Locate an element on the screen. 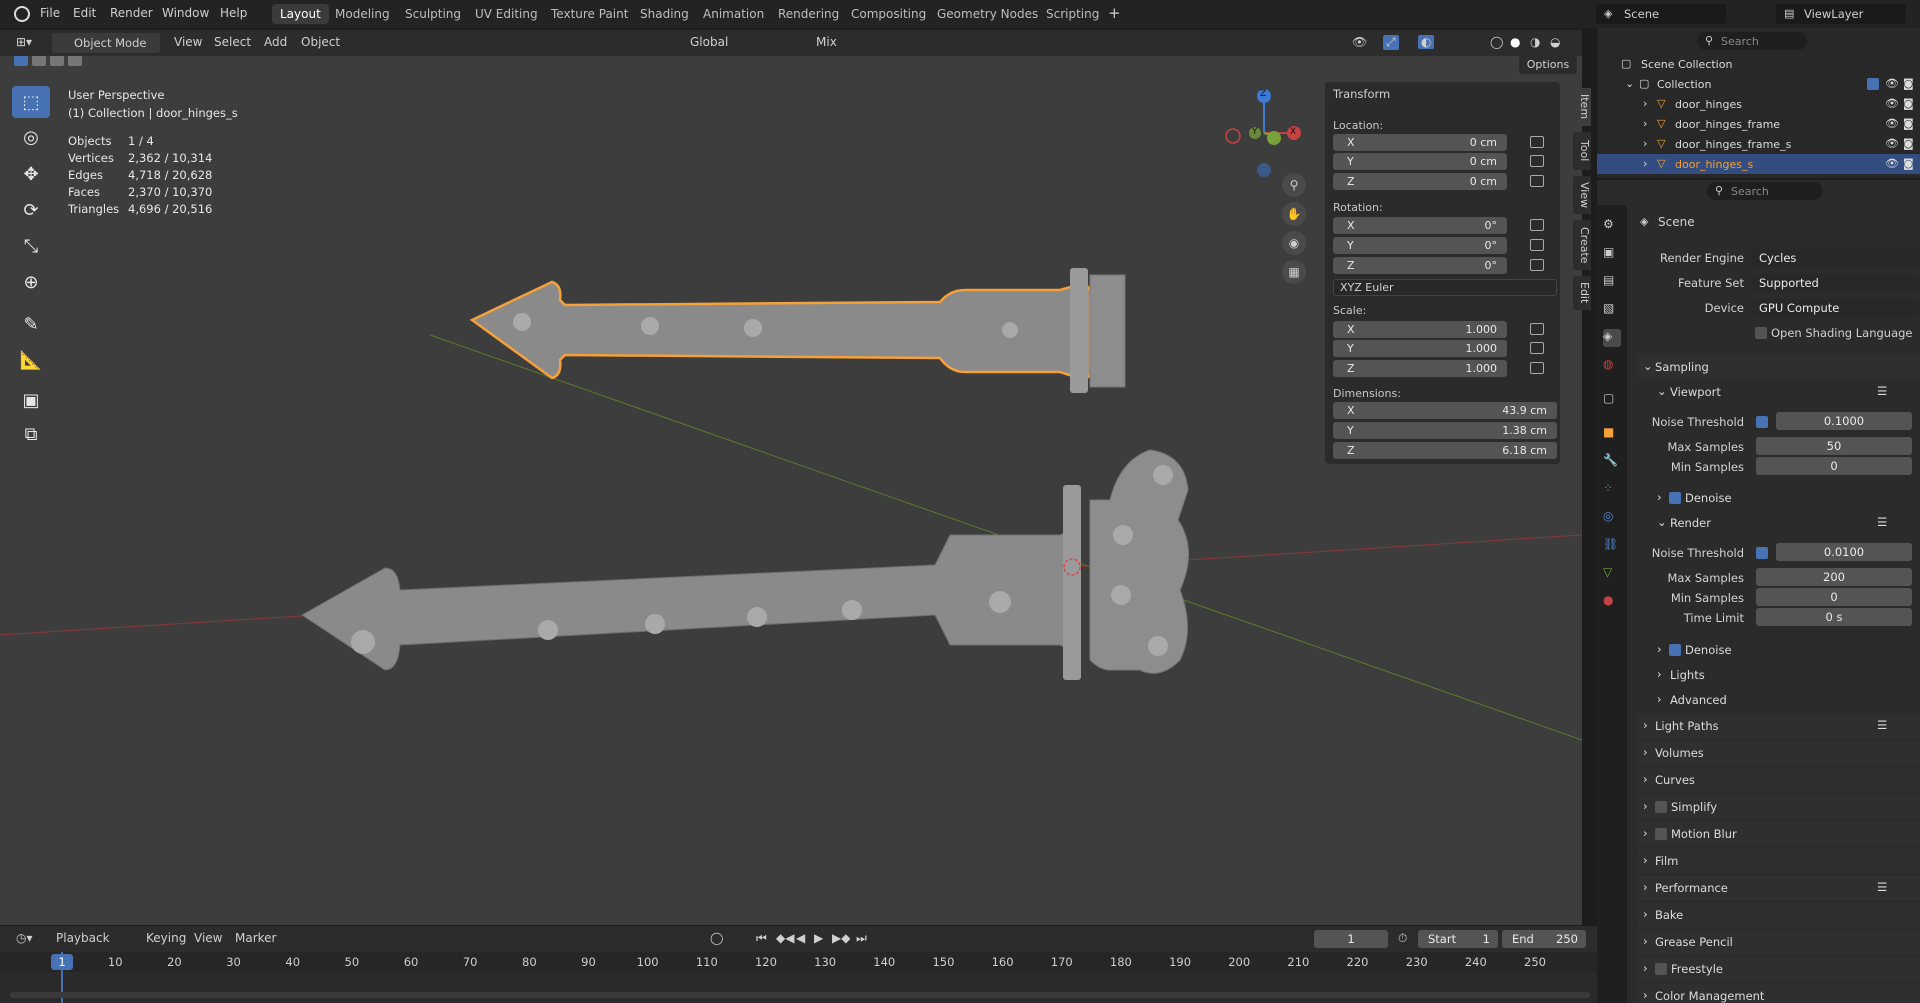 Image resolution: width=1920 pixels, height=1003 pixels. shading-solid-icon: ● is located at coordinates (1515, 42).